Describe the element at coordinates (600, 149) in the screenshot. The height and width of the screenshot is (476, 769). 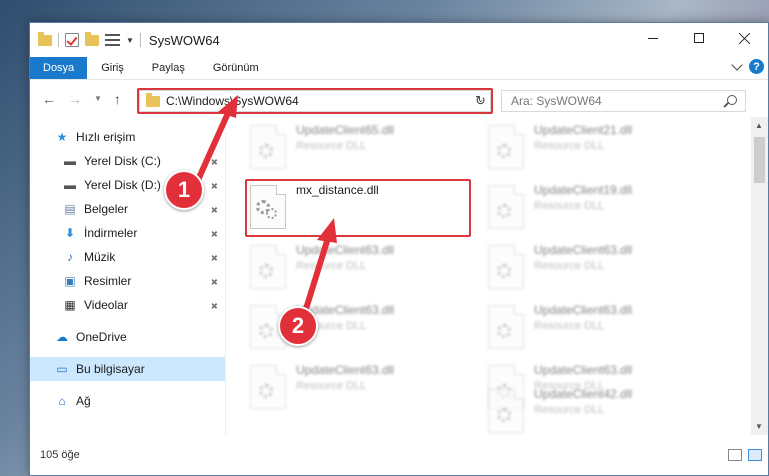
I see `file-item: UpdateClient21.dll Resource DLL` at that location.